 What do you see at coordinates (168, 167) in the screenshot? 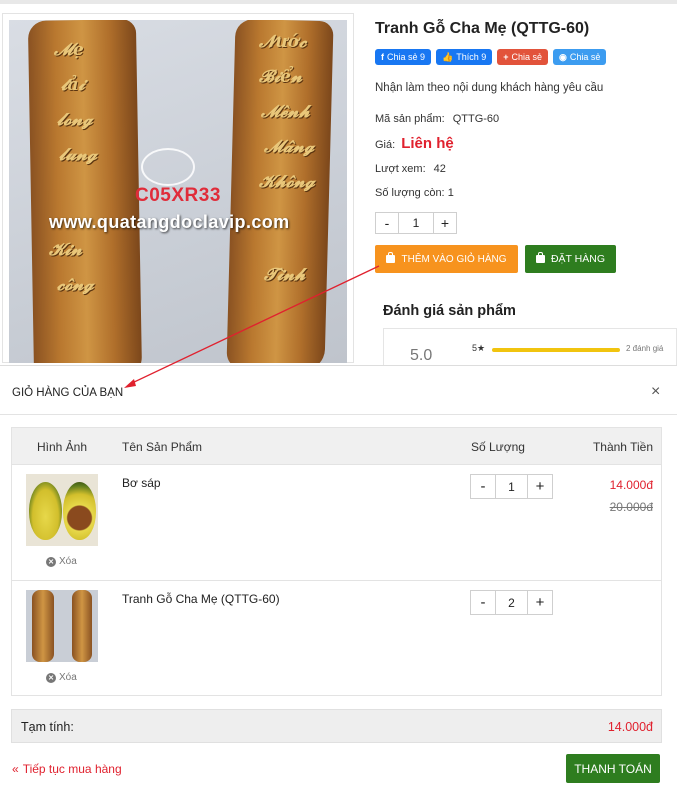
I see `watermark-logo` at bounding box center [168, 167].